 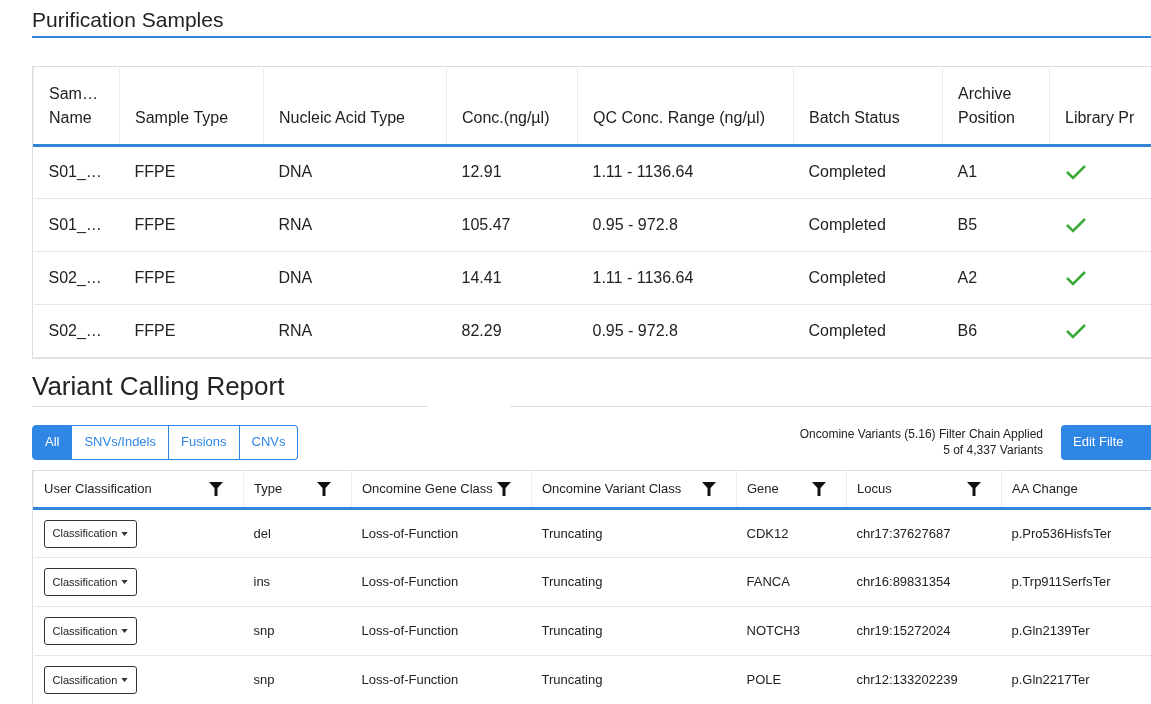 What do you see at coordinates (993, 450) in the screenshot?
I see `variant-count: 5 of 4,337 Variants` at bounding box center [993, 450].